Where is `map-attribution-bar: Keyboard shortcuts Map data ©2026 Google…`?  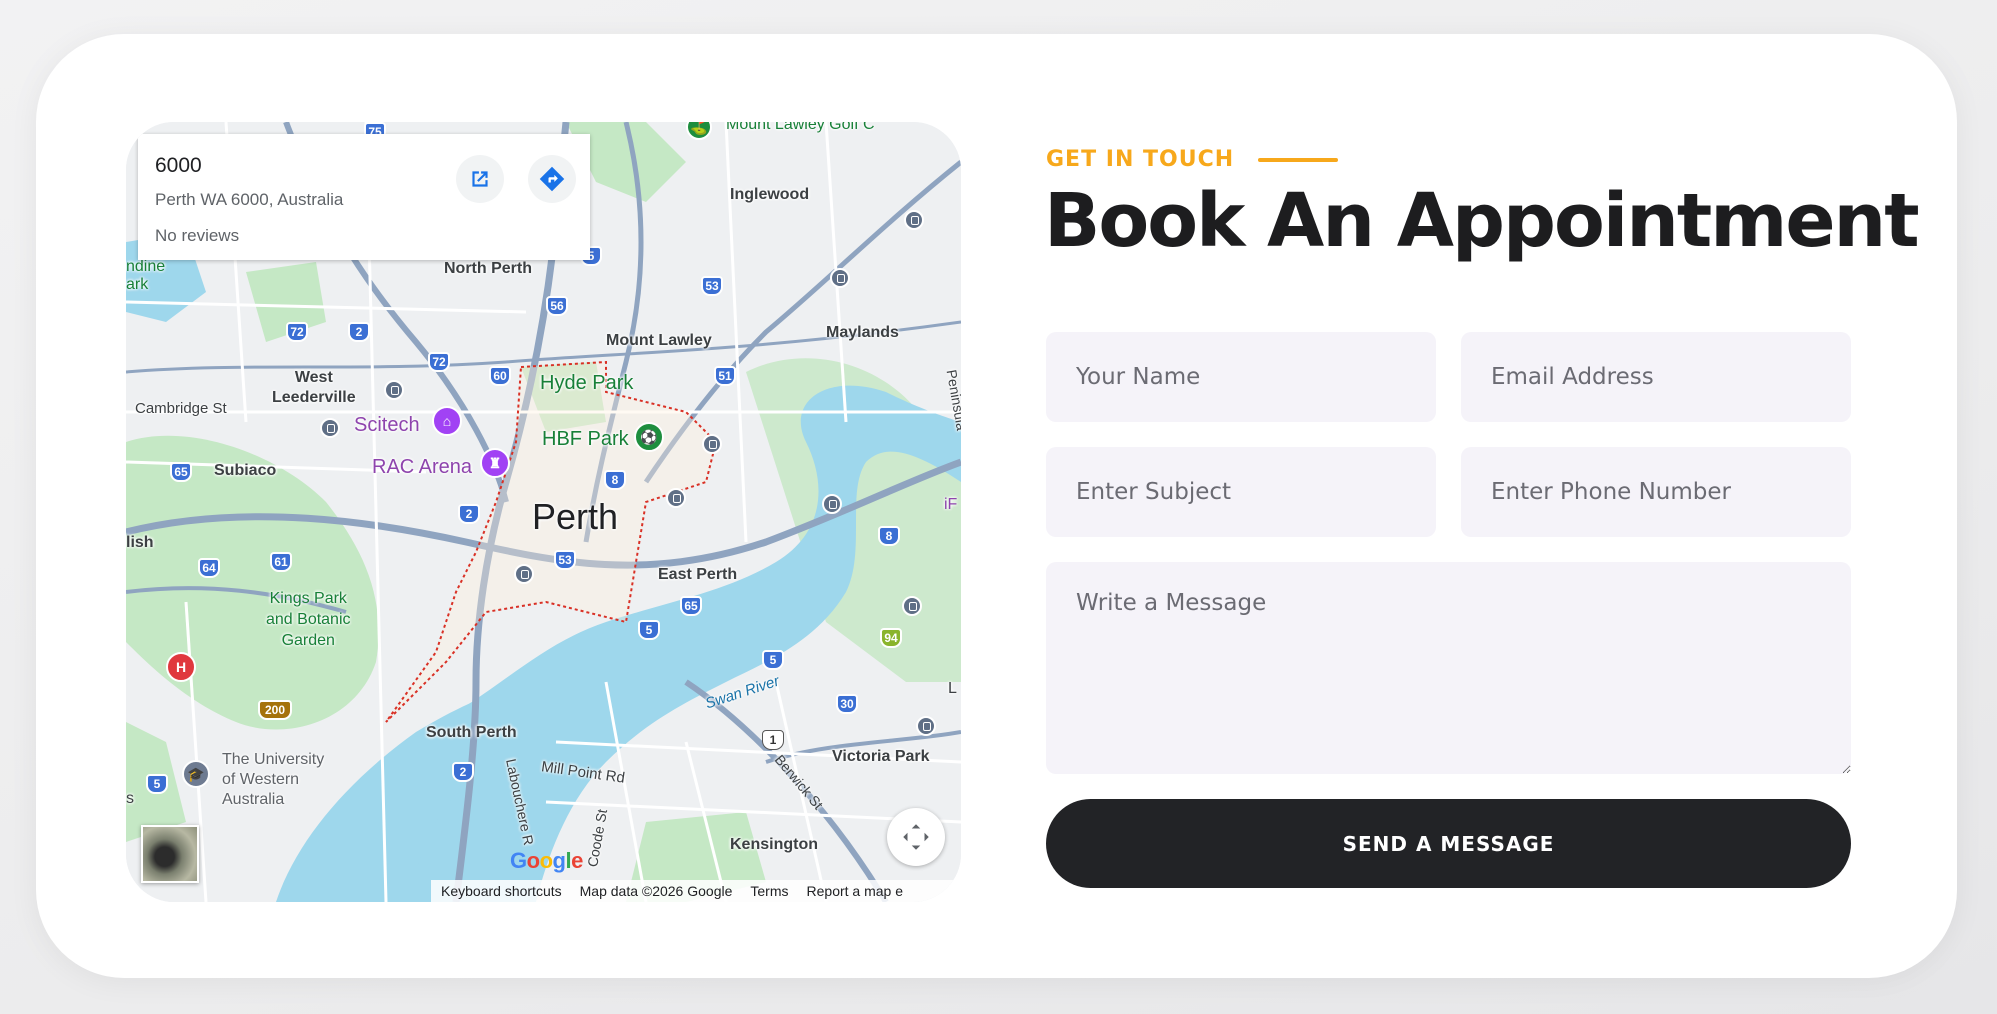
map-attribution-bar: Keyboard shortcuts Map data ©2026 Google… is located at coordinates (696, 891).